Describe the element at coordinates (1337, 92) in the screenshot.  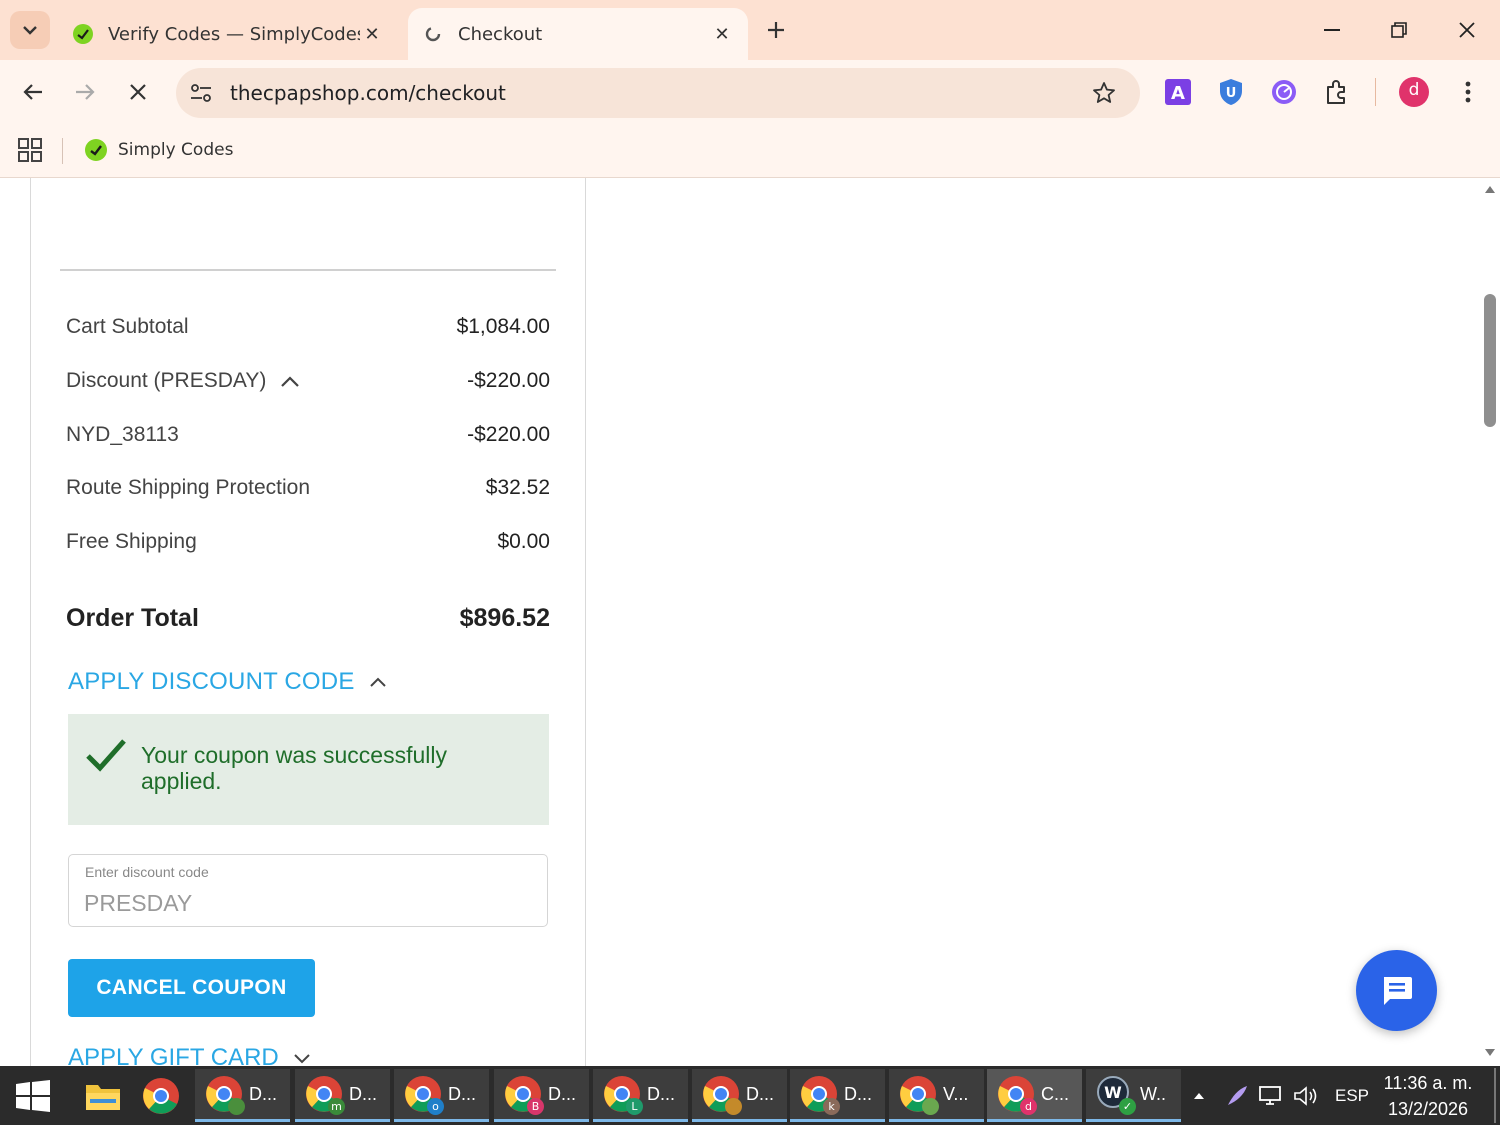
I see `puzzle-extensions-icon` at that location.